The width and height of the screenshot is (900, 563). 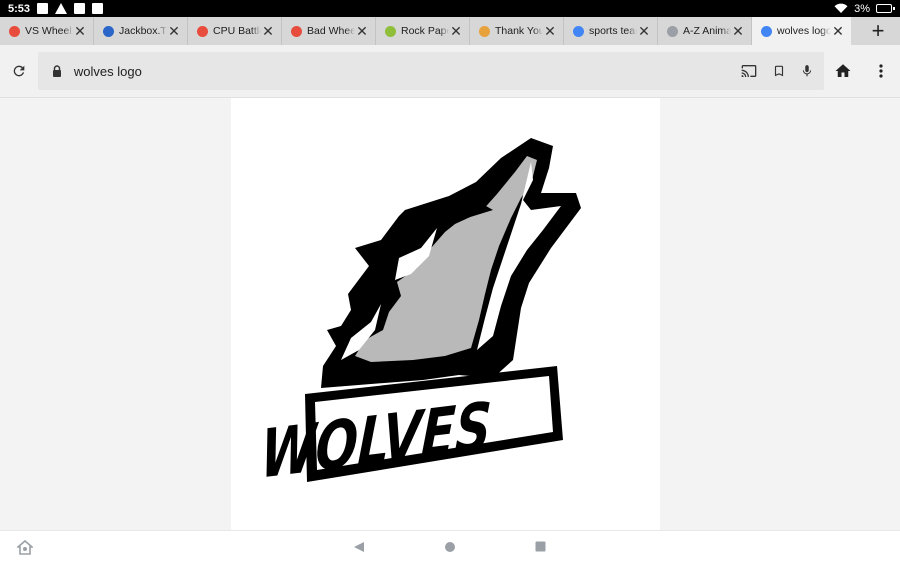 I want to click on tab-1: Jackbox.TV✕, so click(x=141, y=31).